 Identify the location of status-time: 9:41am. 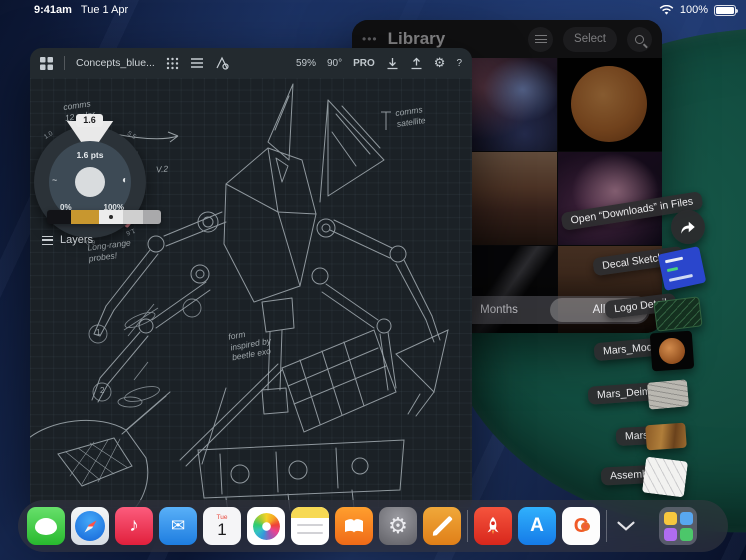
(53, 10).